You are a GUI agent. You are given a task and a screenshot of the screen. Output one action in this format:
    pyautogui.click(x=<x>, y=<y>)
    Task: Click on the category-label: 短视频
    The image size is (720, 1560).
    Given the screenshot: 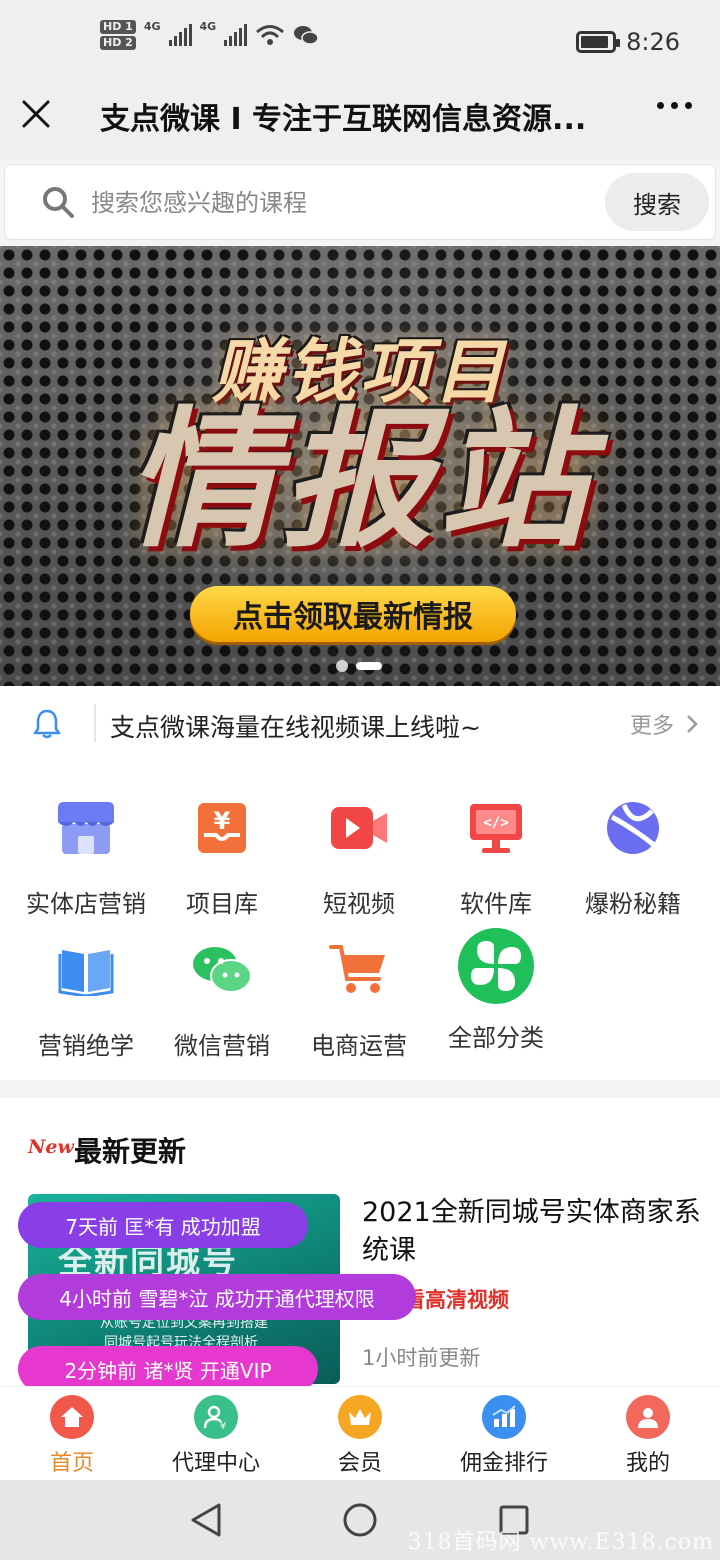 What is the action you would take?
    pyautogui.click(x=359, y=904)
    